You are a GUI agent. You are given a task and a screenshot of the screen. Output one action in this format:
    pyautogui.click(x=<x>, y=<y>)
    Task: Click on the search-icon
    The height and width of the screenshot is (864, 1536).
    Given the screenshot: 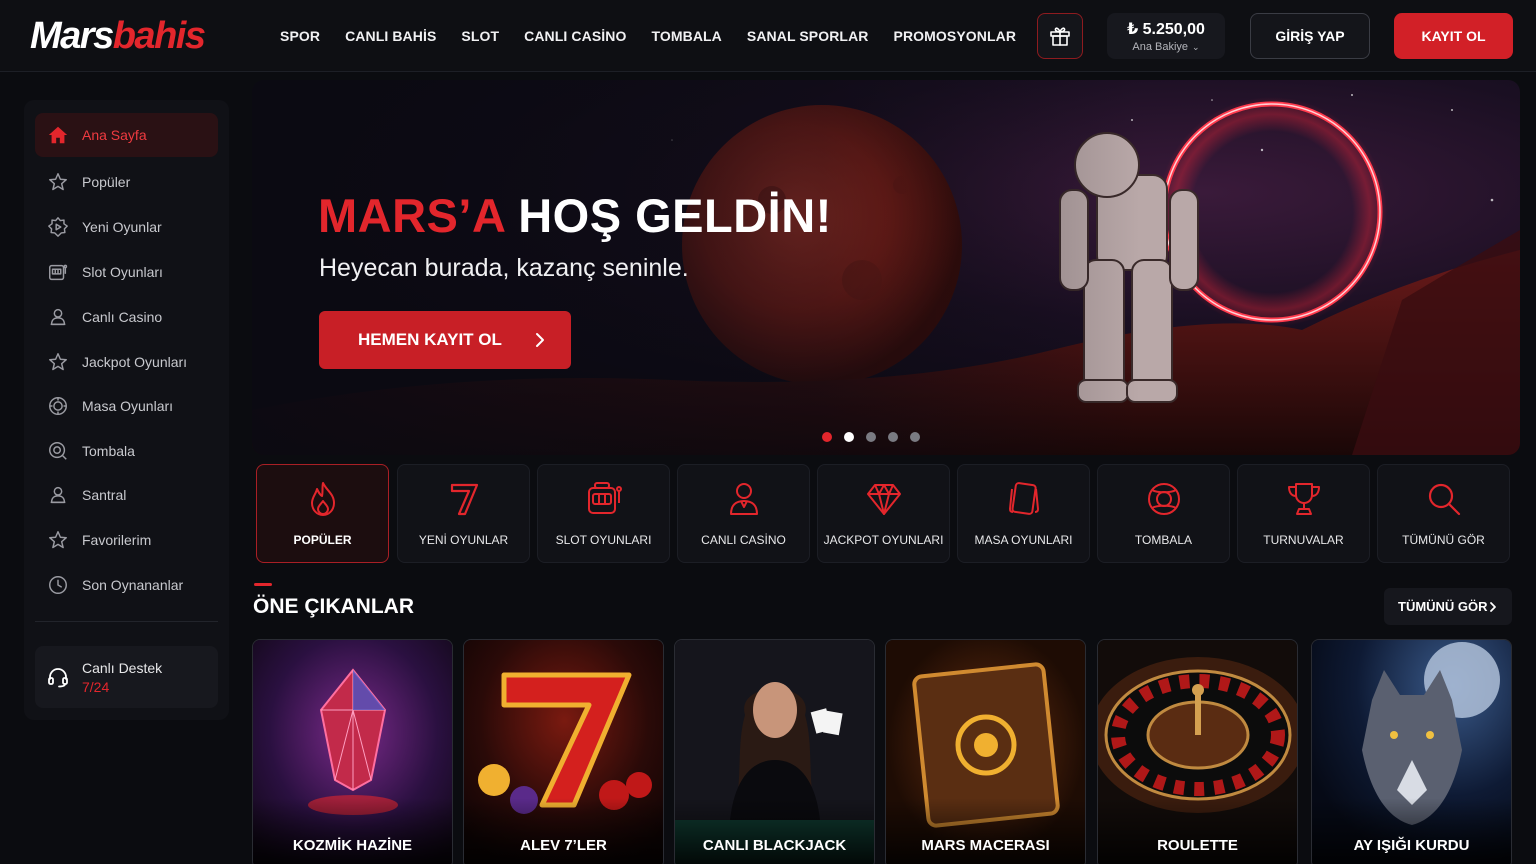 What is the action you would take?
    pyautogui.click(x=1444, y=499)
    